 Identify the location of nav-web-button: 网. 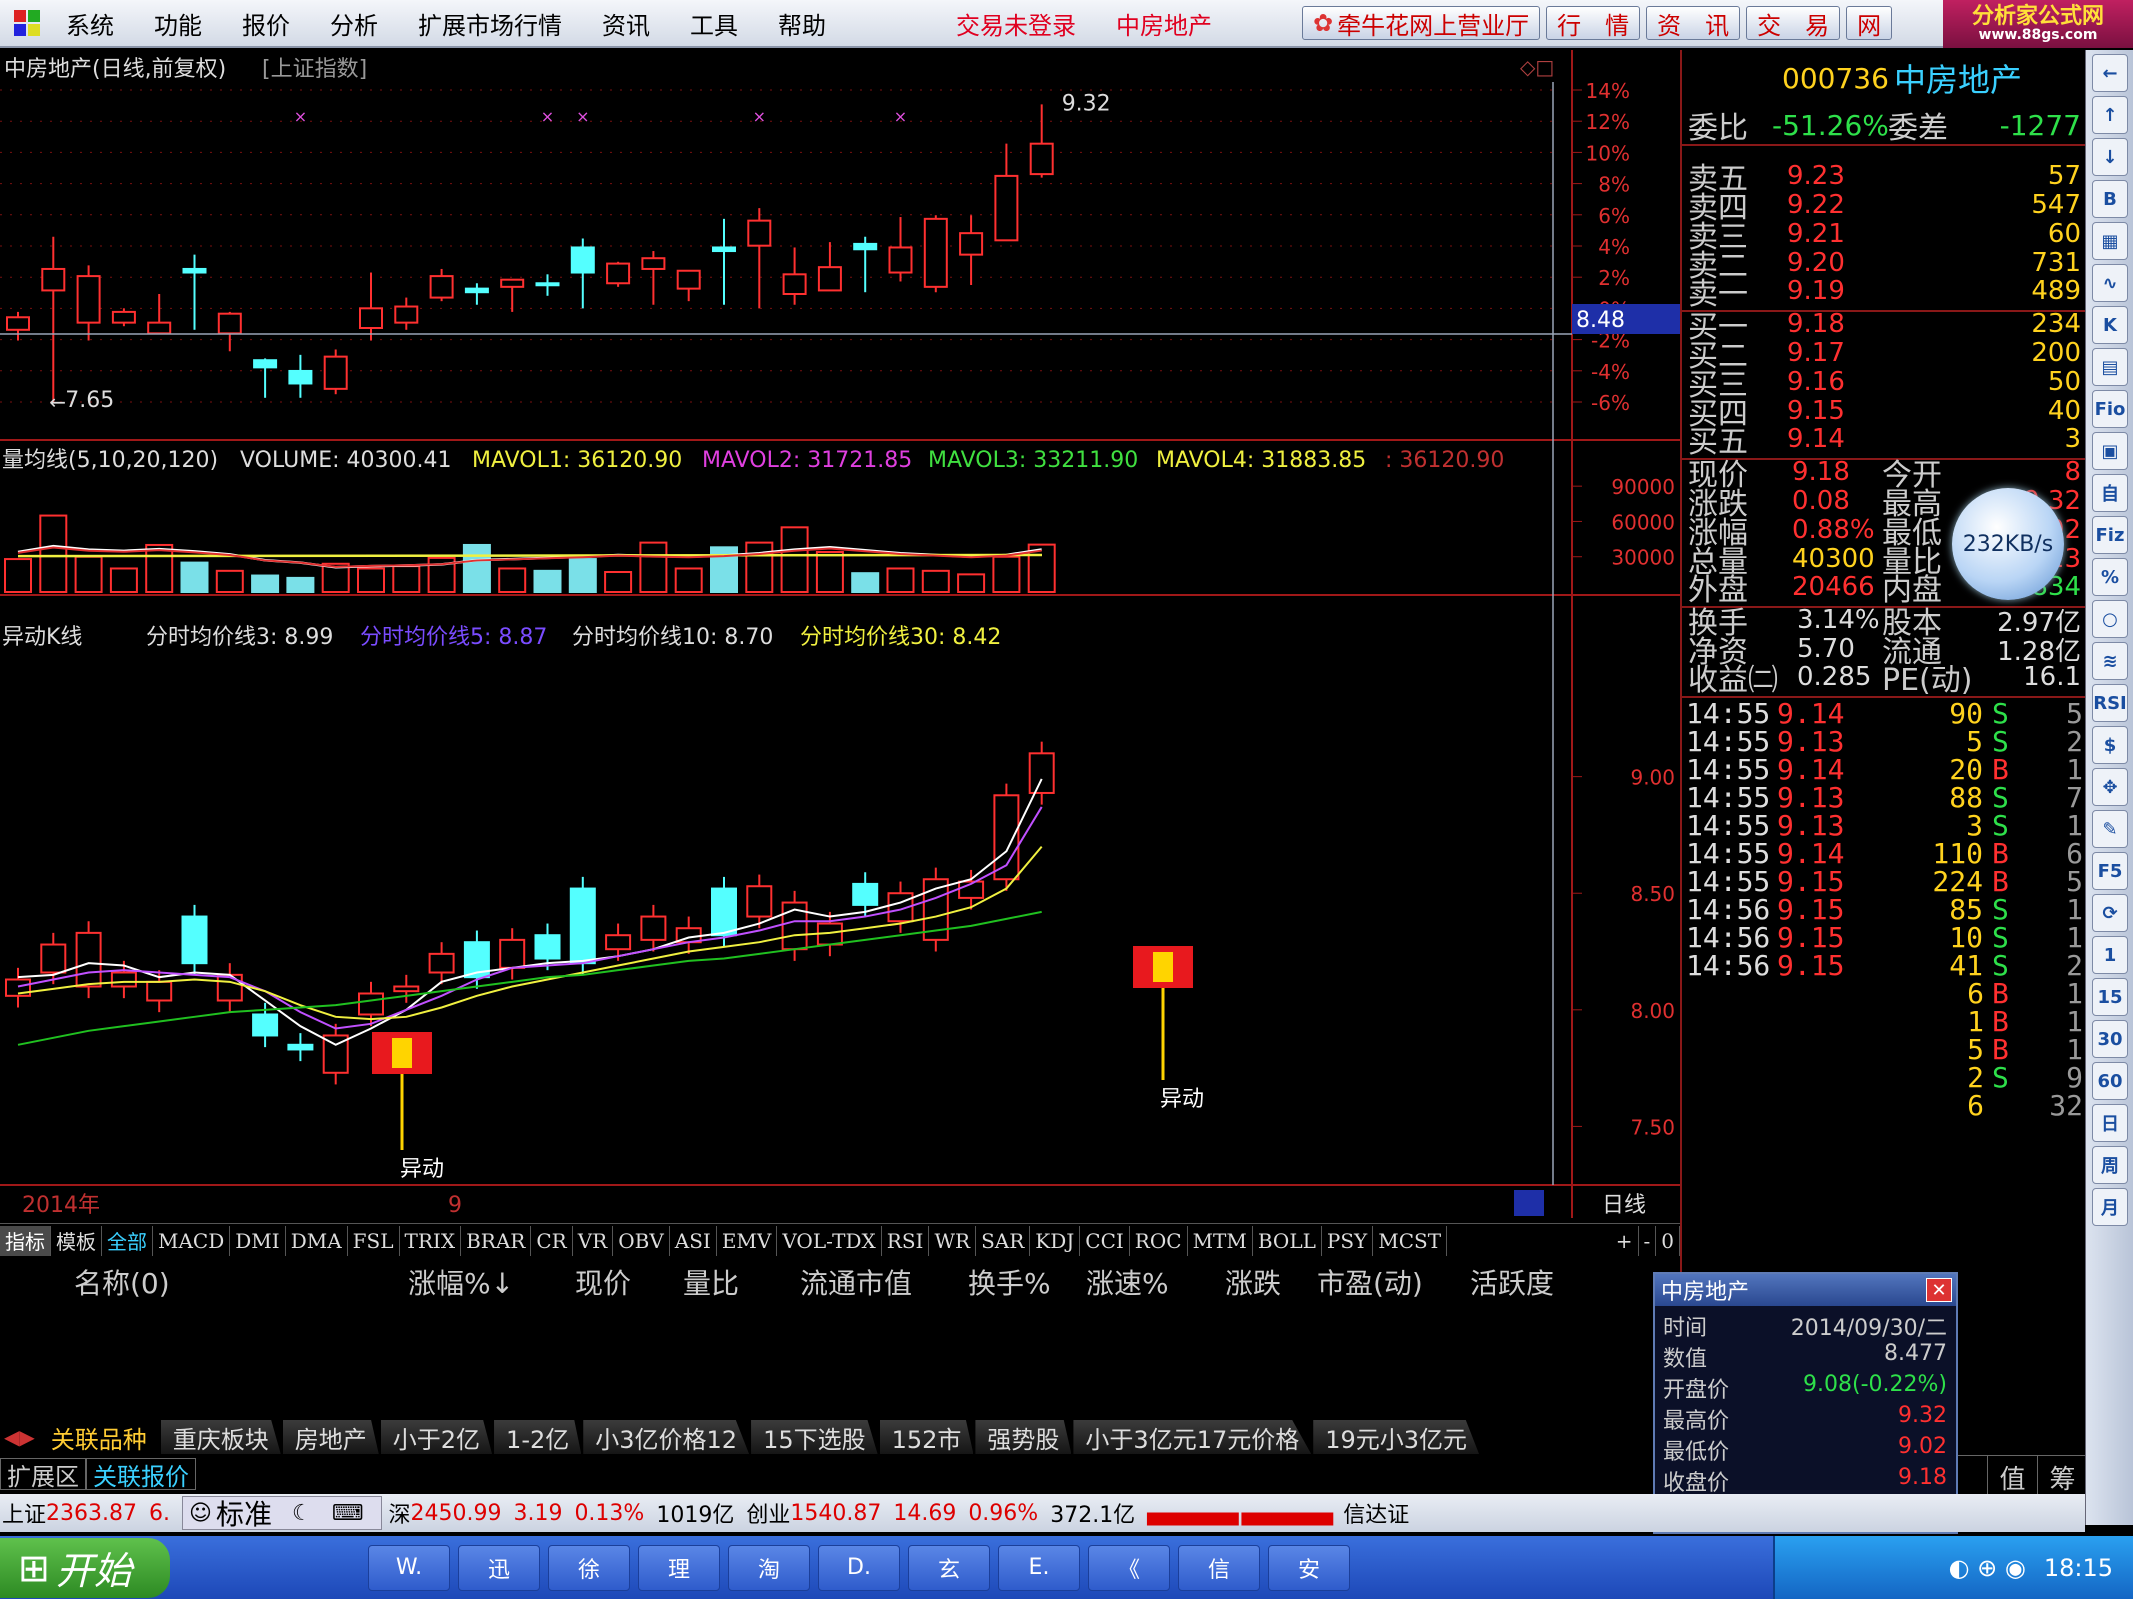
(1869, 23).